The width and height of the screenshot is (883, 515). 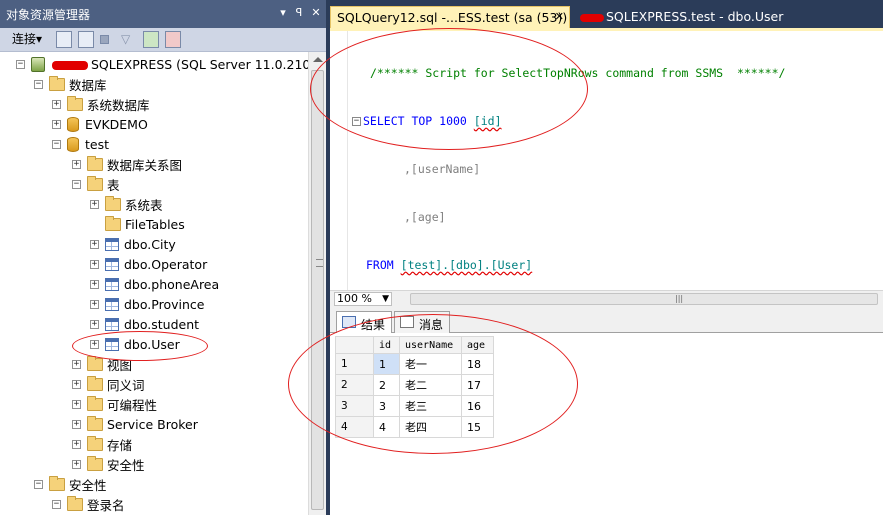 What do you see at coordinates (152, 424) in the screenshot?
I see `tree-node-label: Service Broker` at bounding box center [152, 424].